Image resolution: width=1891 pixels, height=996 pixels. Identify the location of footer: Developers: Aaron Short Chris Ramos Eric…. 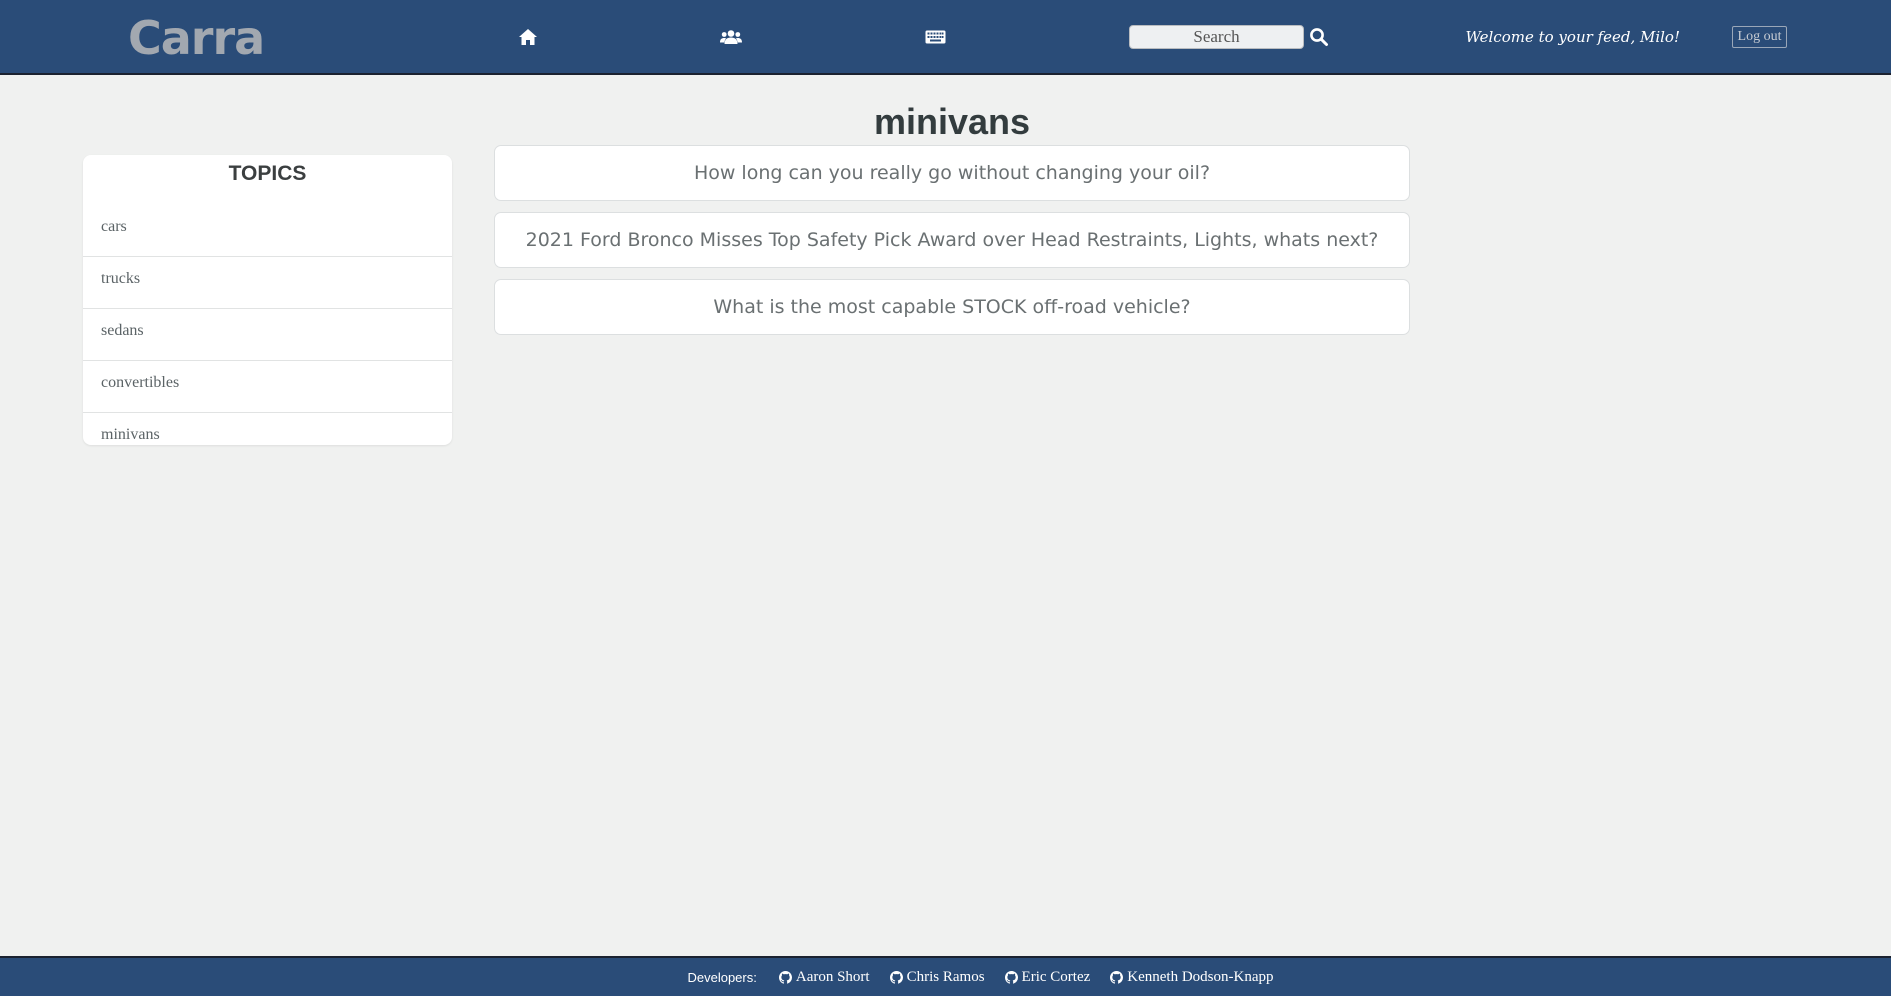
(945, 976).